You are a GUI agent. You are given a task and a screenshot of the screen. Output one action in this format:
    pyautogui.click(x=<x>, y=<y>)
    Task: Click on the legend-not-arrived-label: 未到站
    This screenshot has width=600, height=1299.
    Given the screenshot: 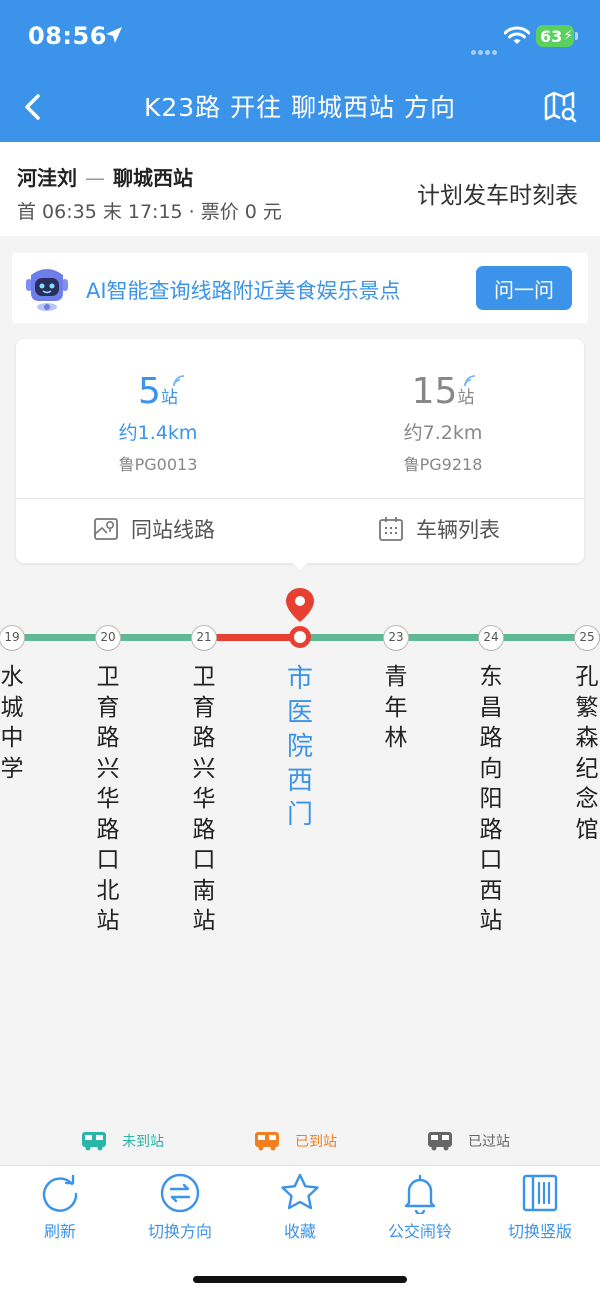 What is the action you would take?
    pyautogui.click(x=143, y=1142)
    